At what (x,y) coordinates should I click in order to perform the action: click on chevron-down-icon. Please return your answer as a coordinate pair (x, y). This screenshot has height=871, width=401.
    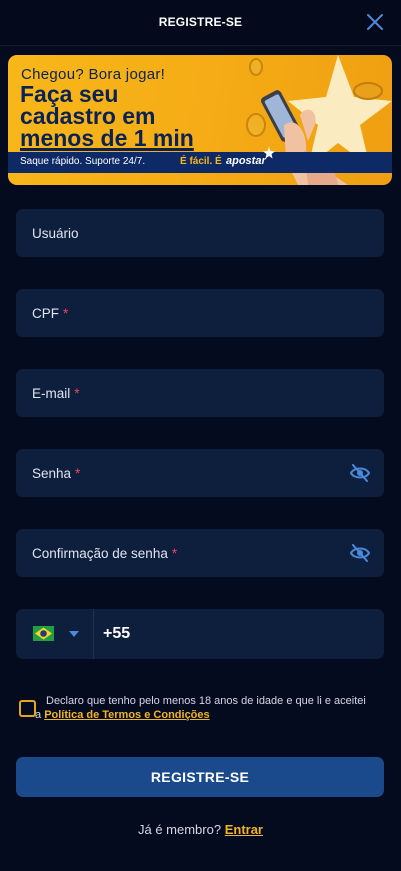
    Looking at the image, I should click on (74, 634).